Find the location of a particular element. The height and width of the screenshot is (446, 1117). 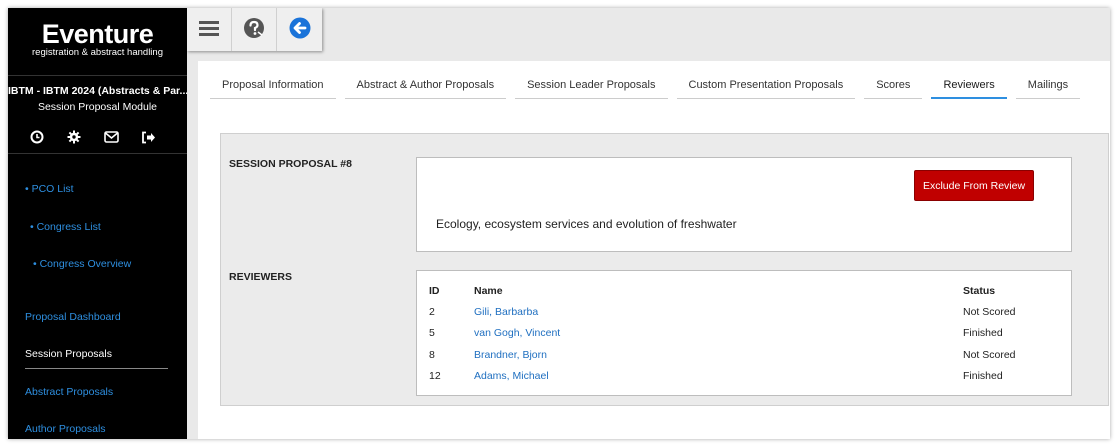

help-button is located at coordinates (254, 29).